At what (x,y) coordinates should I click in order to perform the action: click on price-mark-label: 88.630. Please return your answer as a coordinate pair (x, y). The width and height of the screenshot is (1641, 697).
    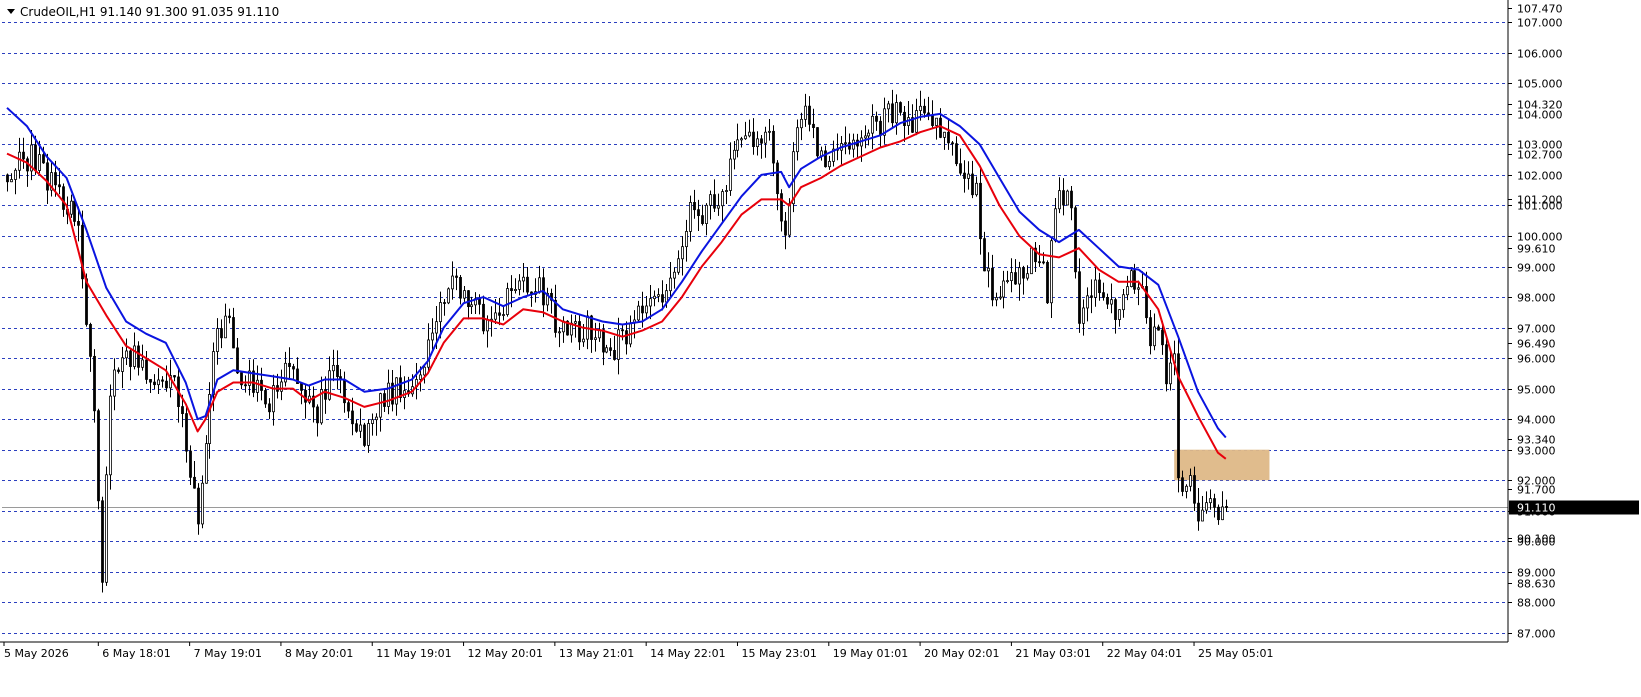
    Looking at the image, I should click on (1536, 584).